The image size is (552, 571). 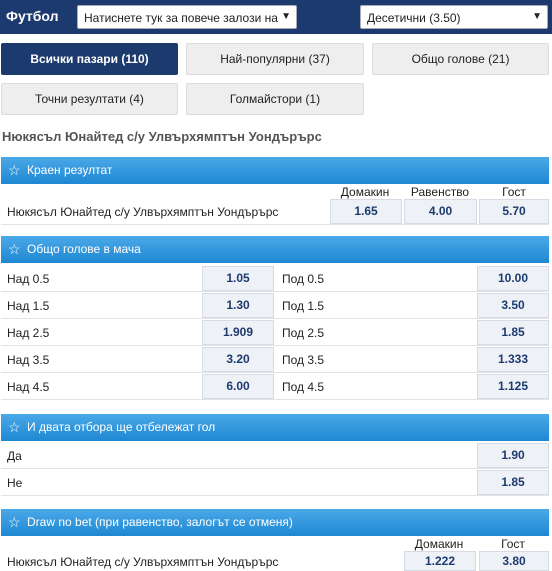 I want to click on table-row: Не 1.85, so click(x=275, y=482).